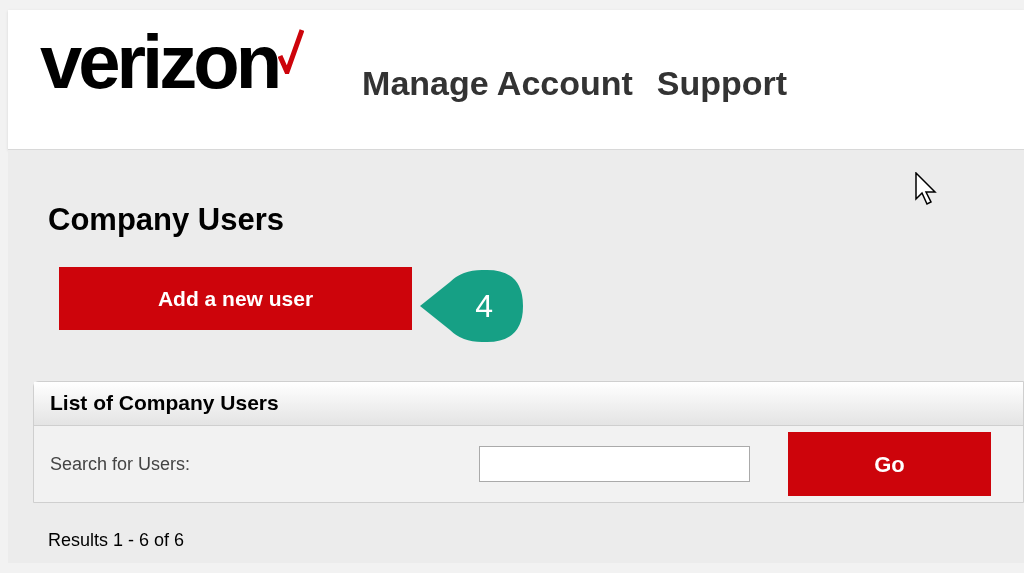  I want to click on check-mark-icon, so click(291, 51).